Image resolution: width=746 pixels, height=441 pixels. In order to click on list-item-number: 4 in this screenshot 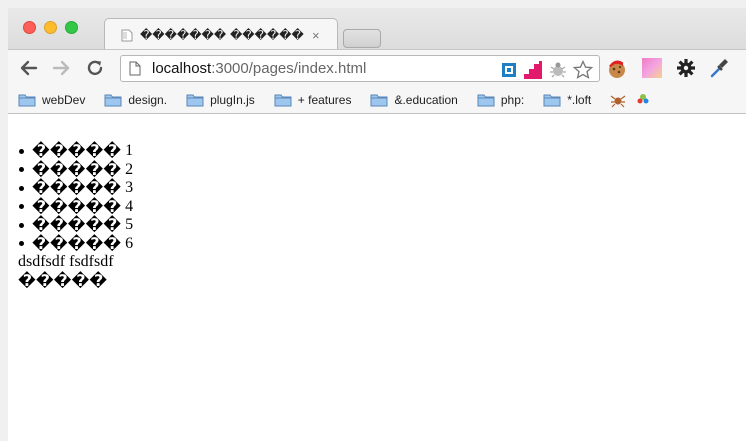, I will do `click(129, 206)`.